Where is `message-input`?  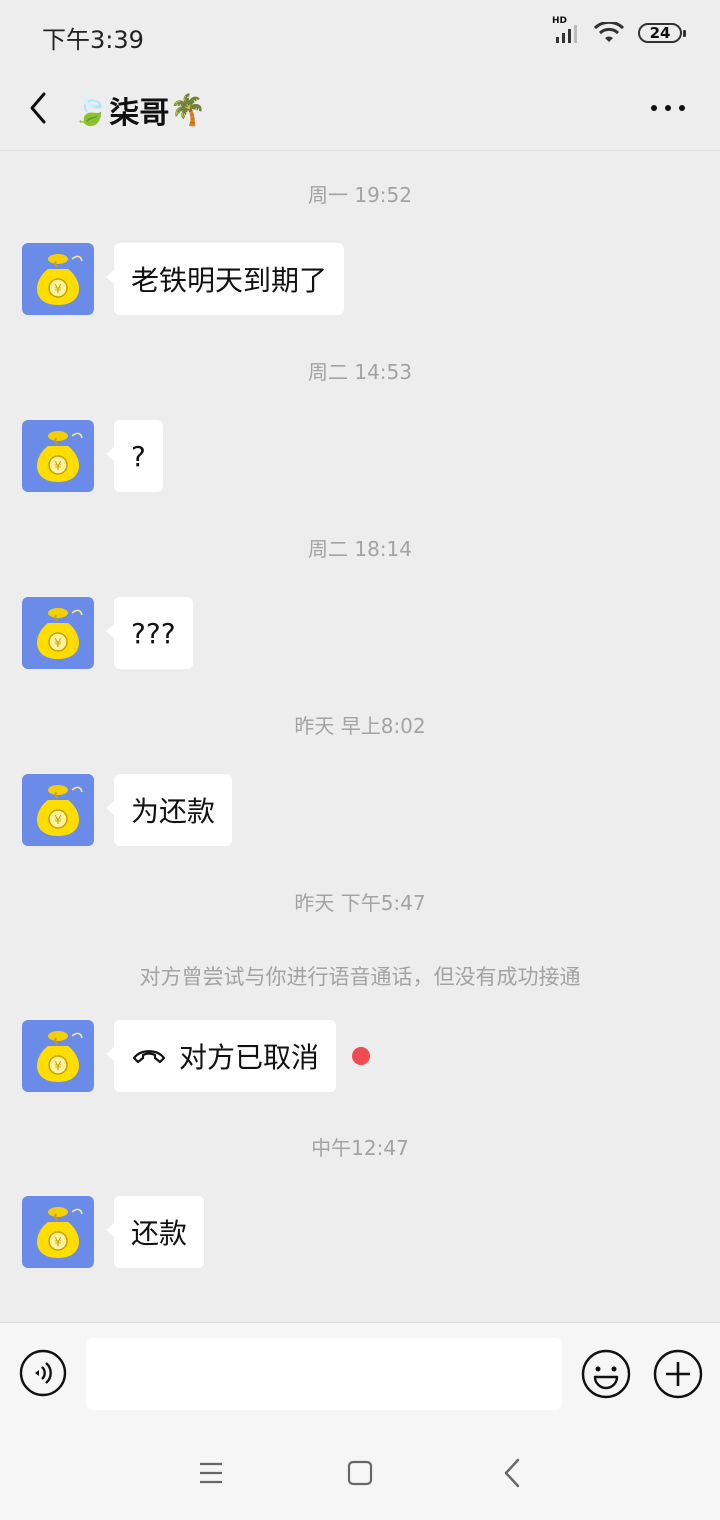 message-input is located at coordinates (324, 1374).